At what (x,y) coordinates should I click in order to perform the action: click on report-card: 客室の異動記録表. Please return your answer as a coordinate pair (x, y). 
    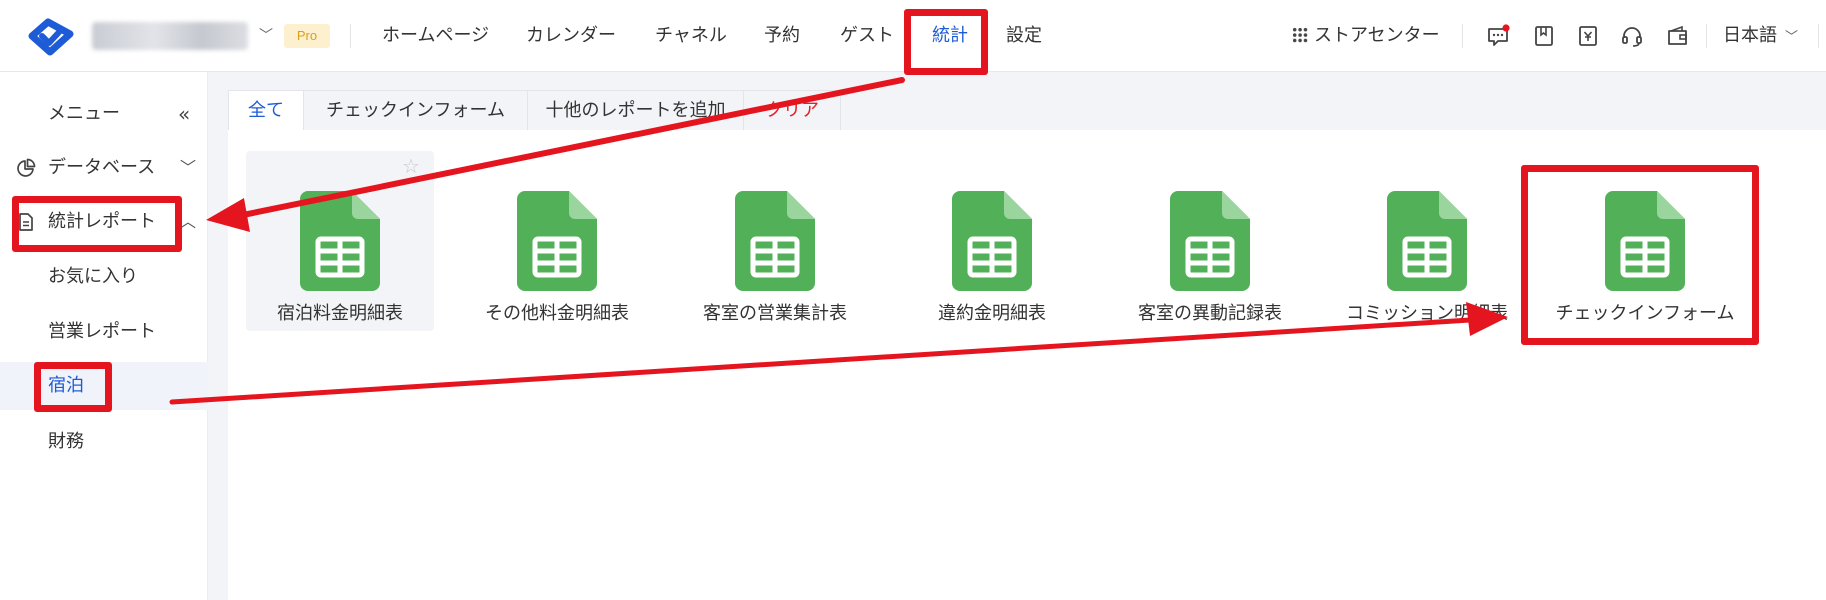
    Looking at the image, I should click on (1210, 241).